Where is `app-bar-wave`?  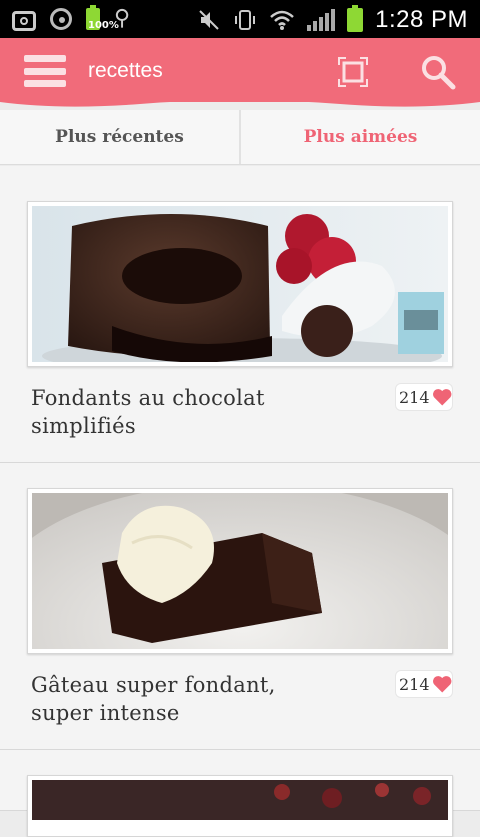
app-bar-wave is located at coordinates (240, 101).